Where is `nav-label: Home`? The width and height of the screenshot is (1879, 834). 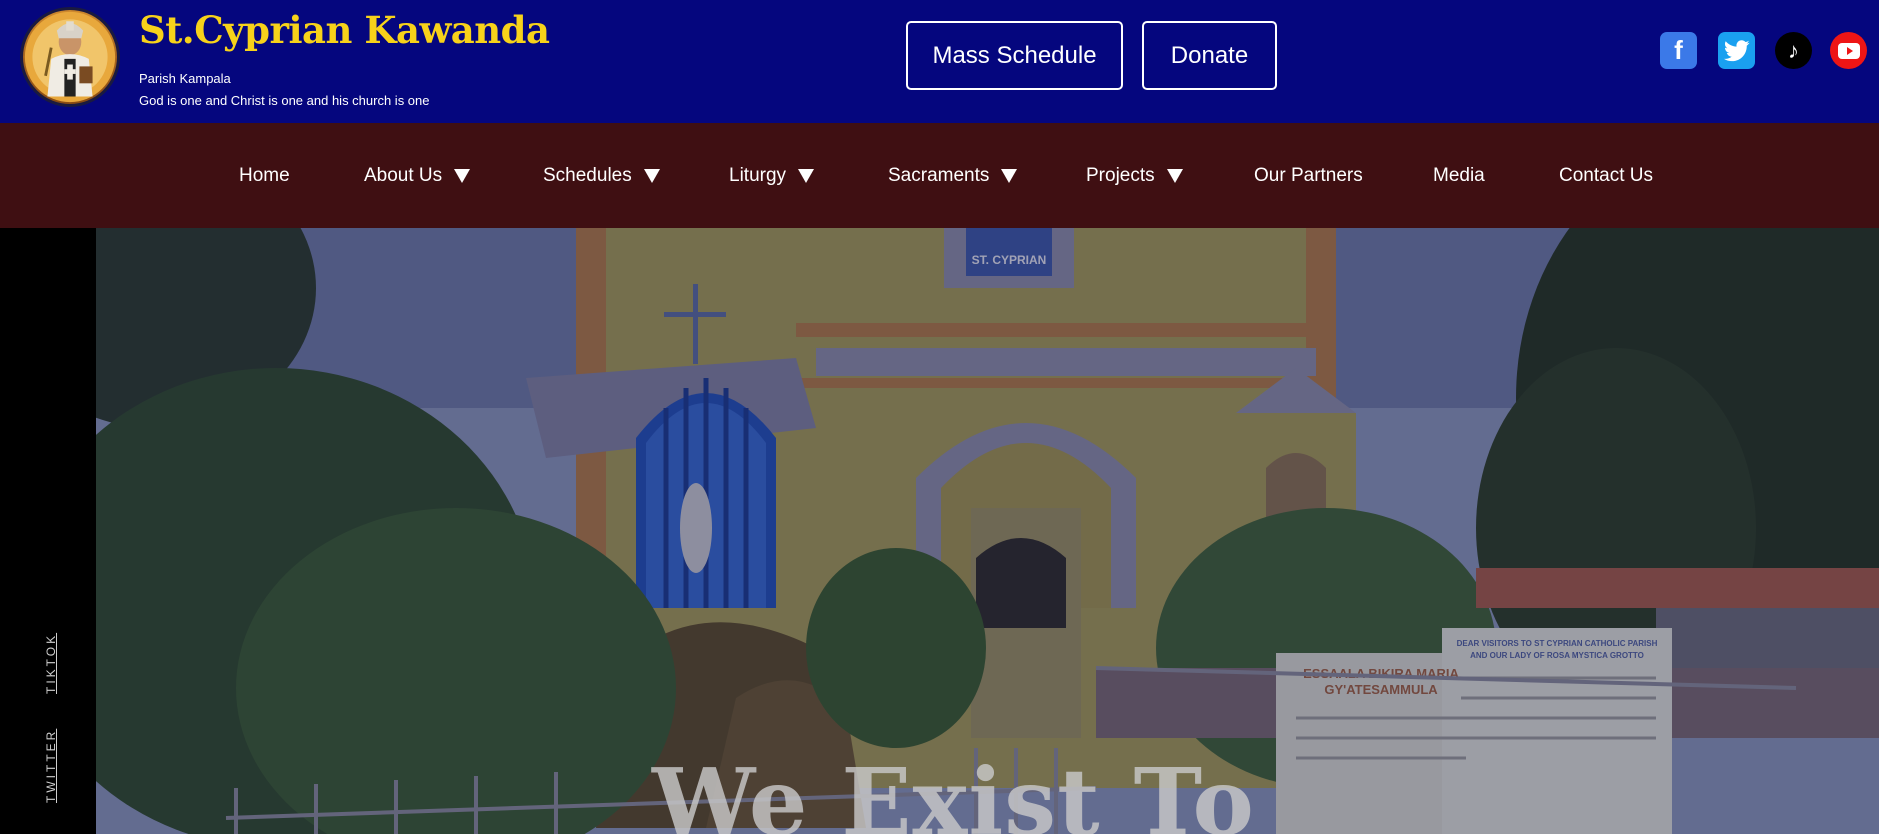 nav-label: Home is located at coordinates (264, 175).